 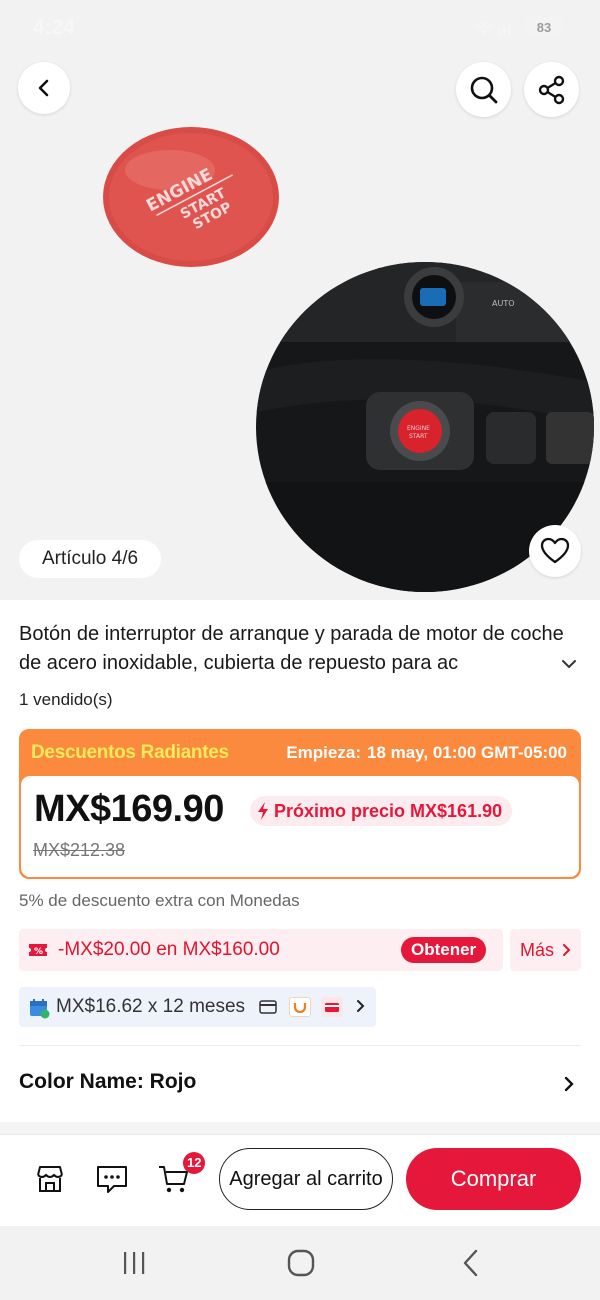 I want to click on card-icon, so click(x=268, y=1007).